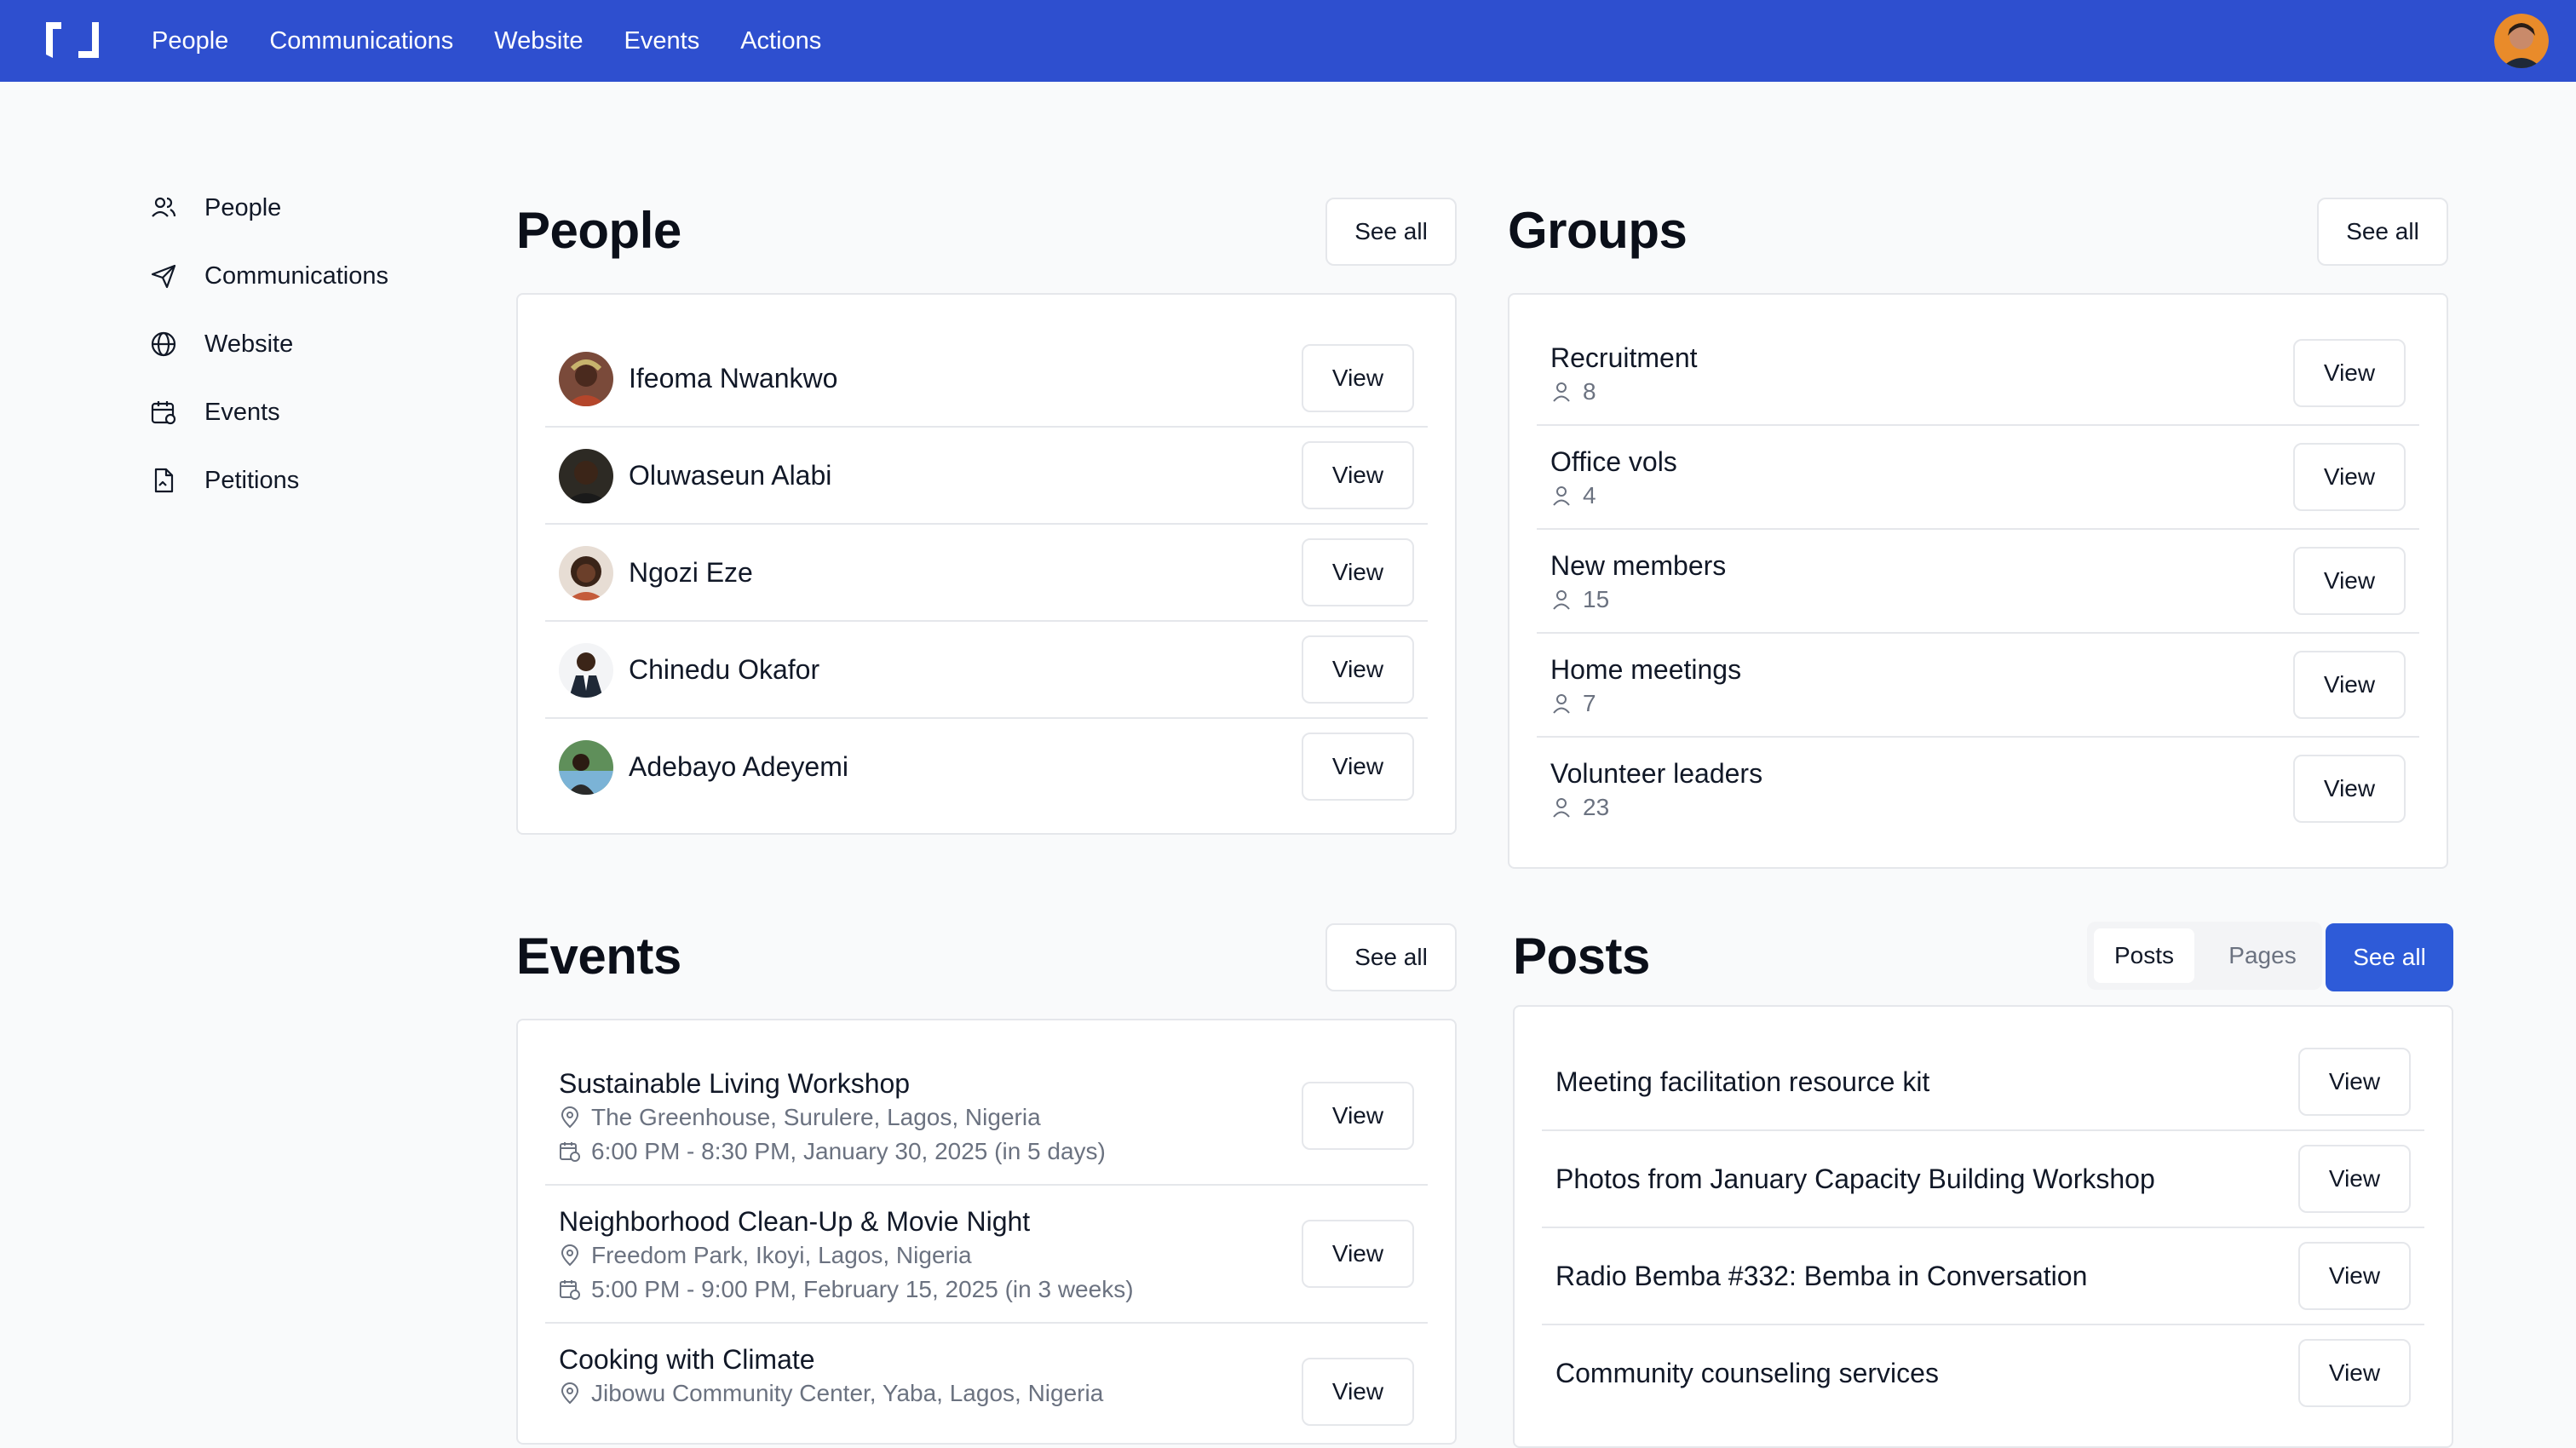 The width and height of the screenshot is (2576, 1448). Describe the element at coordinates (163, 276) in the screenshot. I see `paper-plane-icon` at that location.